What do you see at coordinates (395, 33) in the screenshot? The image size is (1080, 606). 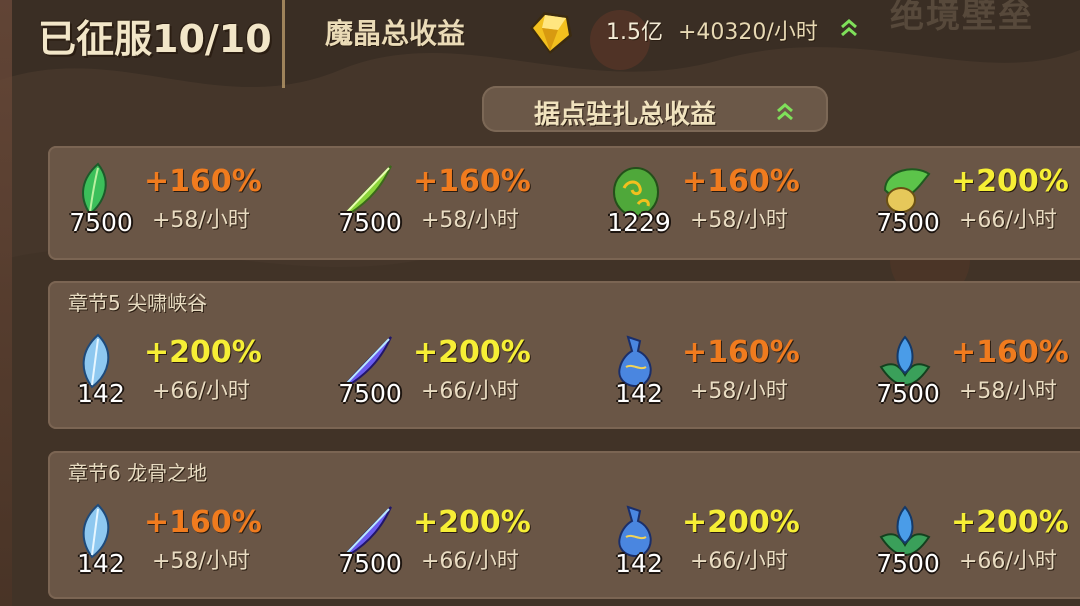 I see `total-income-label: 魔晶总收益` at bounding box center [395, 33].